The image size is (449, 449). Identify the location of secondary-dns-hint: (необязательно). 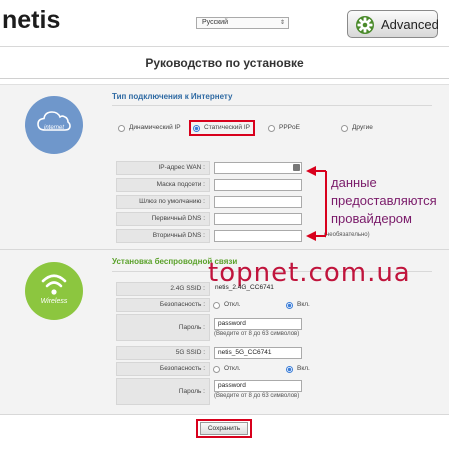
(347, 235).